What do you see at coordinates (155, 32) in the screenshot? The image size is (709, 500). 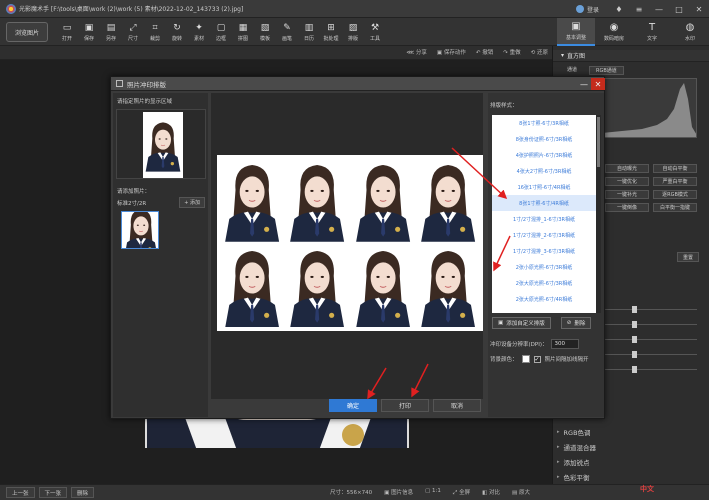 I see `toolbar-crop-button: ⌗ 裁剪` at bounding box center [155, 32].